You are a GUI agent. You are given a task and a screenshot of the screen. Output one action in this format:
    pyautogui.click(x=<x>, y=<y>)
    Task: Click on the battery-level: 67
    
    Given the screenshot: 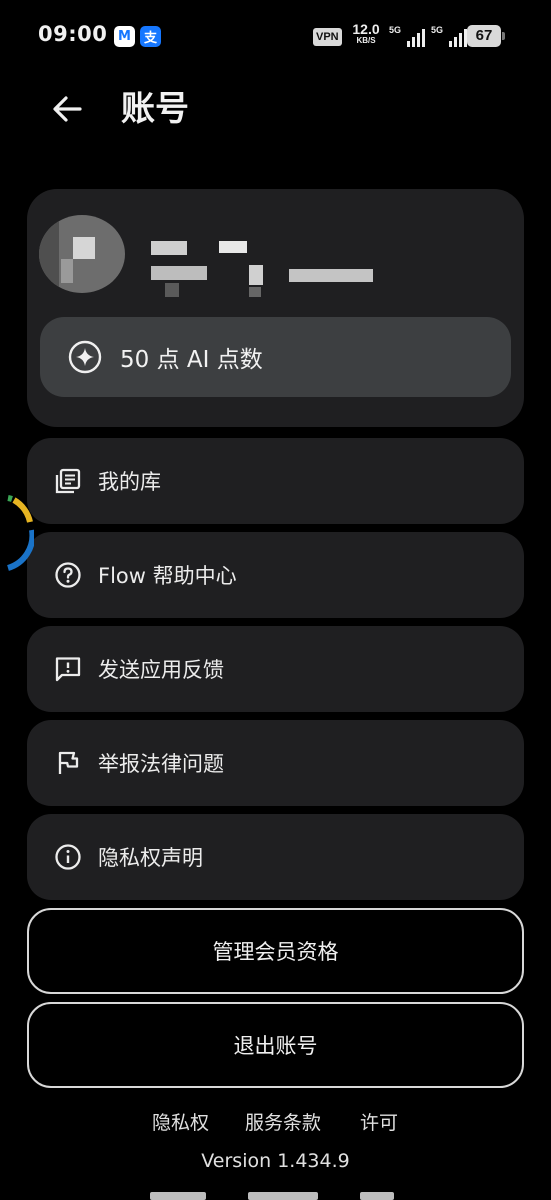 What is the action you would take?
    pyautogui.click(x=484, y=36)
    